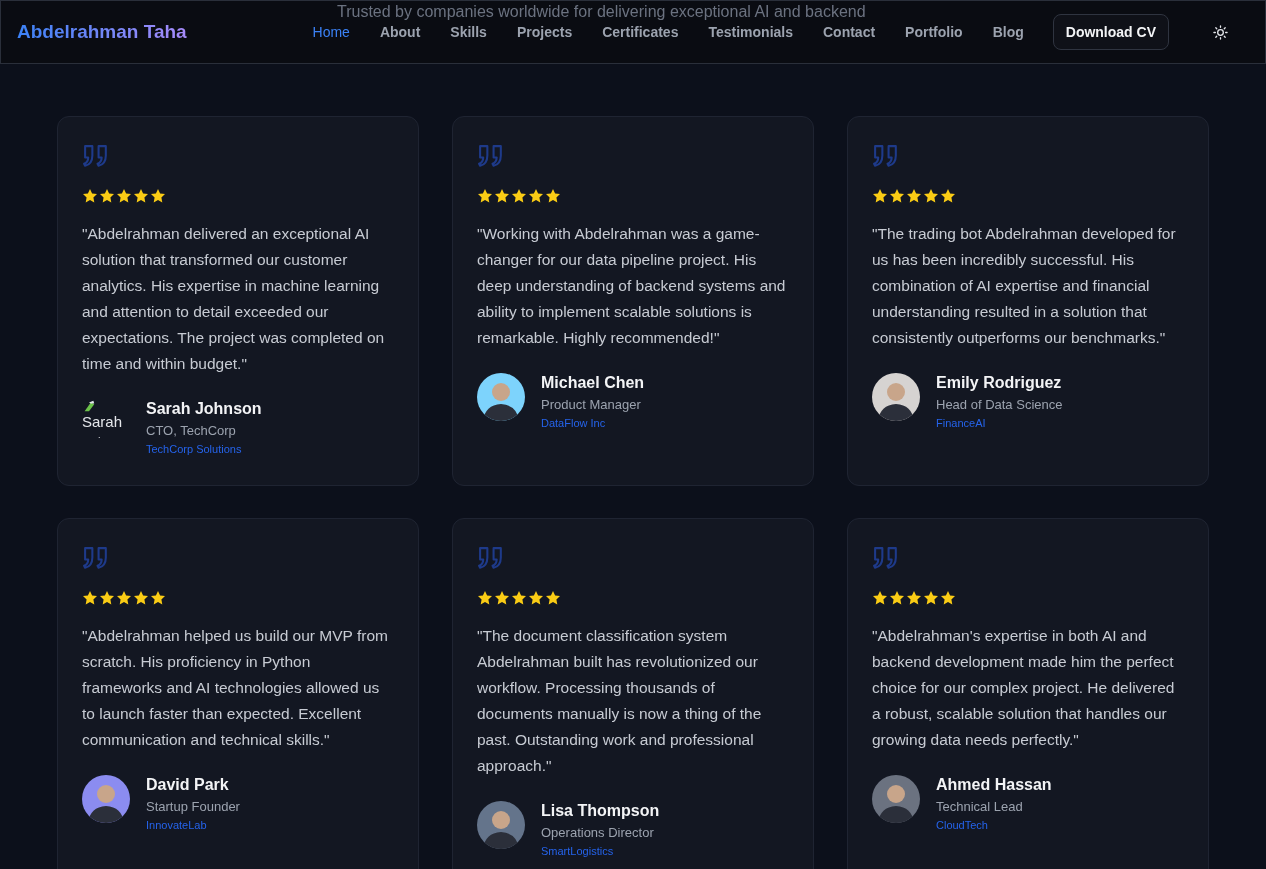 This screenshot has width=1266, height=869. Describe the element at coordinates (234, 299) in the screenshot. I see `testimonial-quote: "Abdelrahman delivered an exceptional AI solution that transformed our customer analytics. His expertise in machine learning and attention to detail exceeded our expectations. The project was completed on time and within budget."` at that location.